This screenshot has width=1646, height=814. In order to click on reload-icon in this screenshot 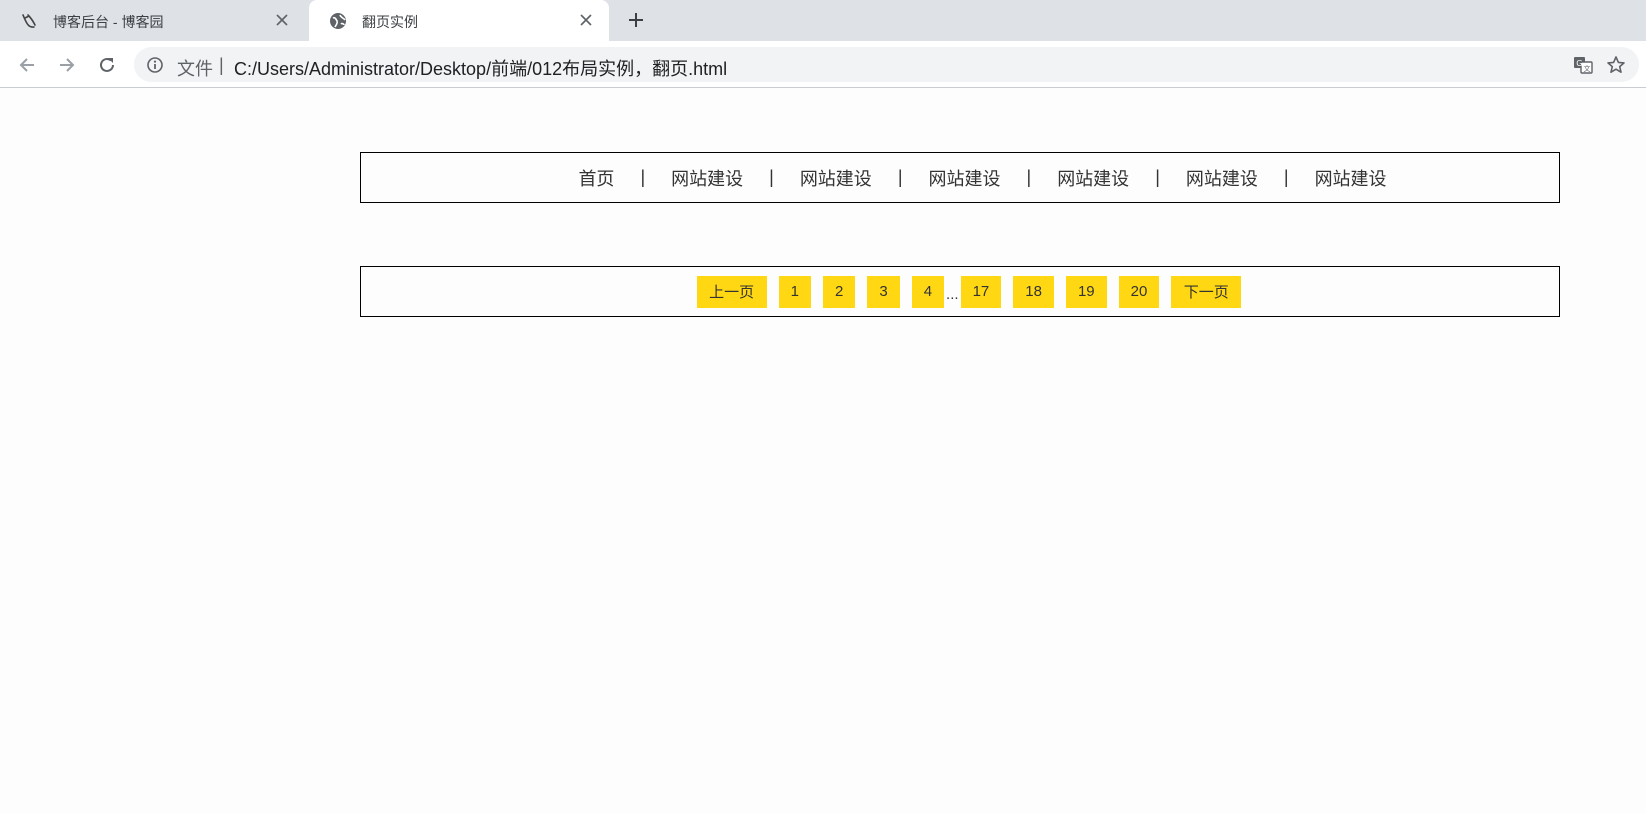, I will do `click(107, 64)`.